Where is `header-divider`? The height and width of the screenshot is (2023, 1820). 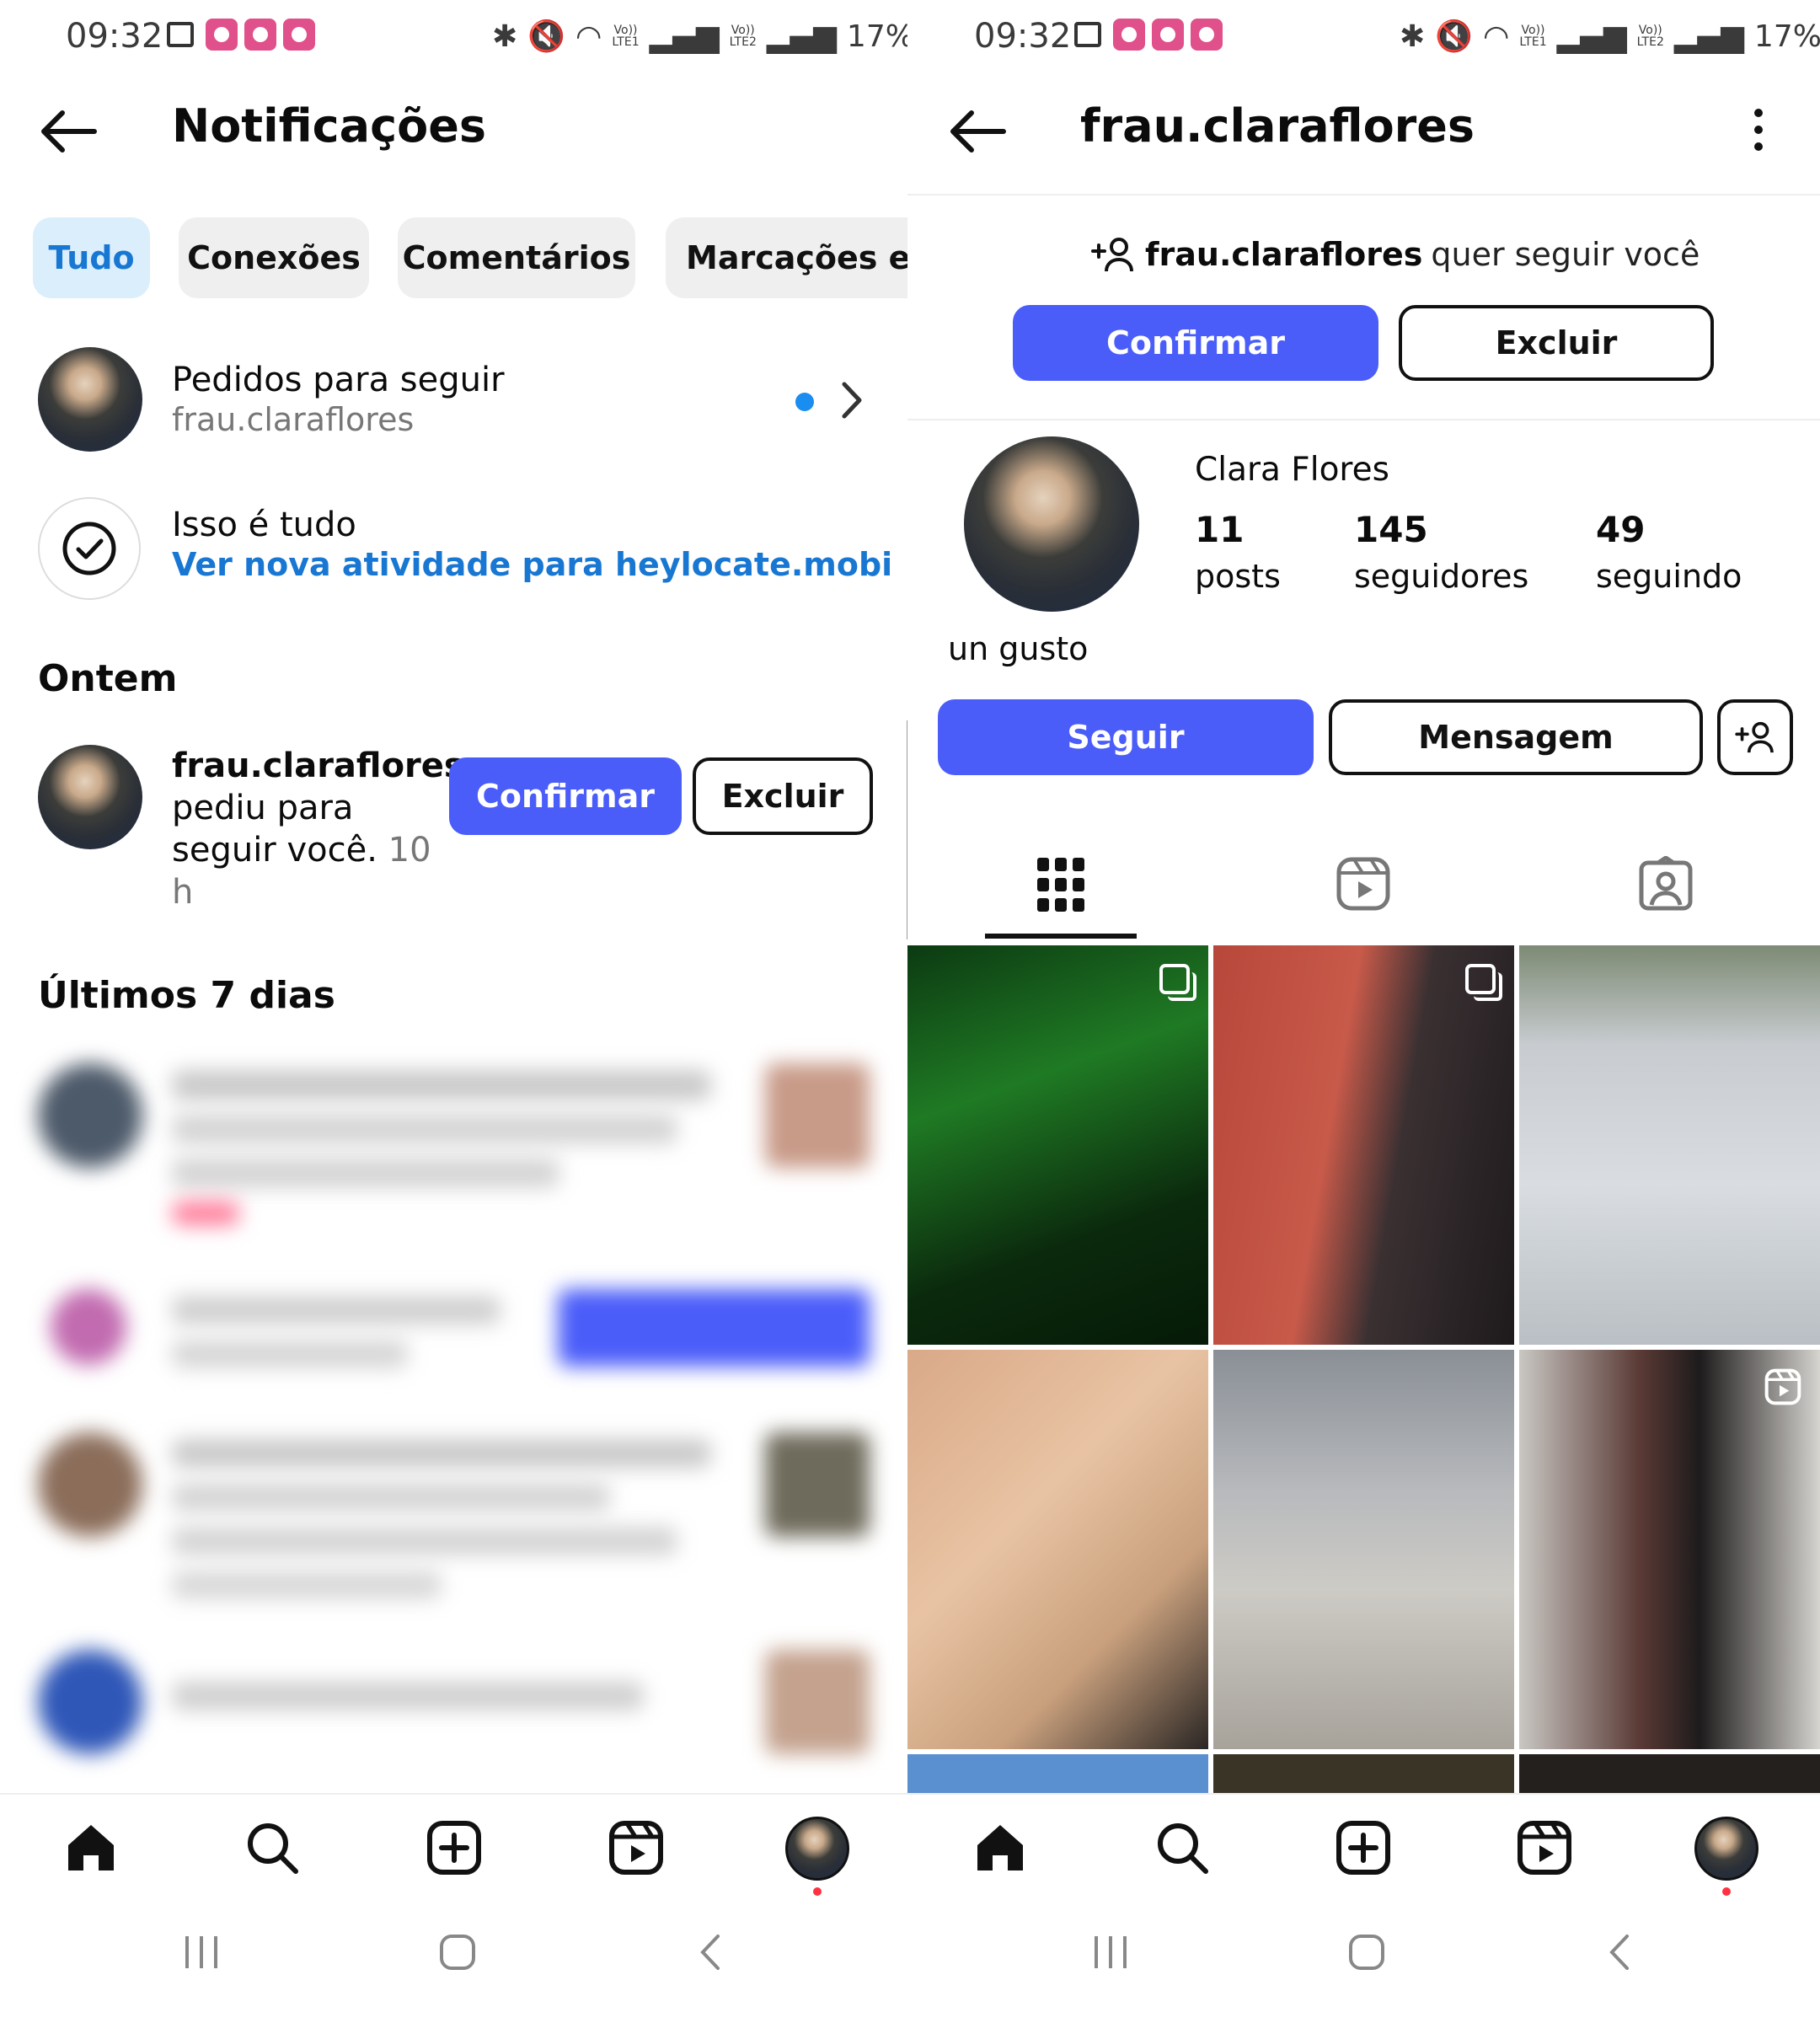 header-divider is located at coordinates (1363, 194).